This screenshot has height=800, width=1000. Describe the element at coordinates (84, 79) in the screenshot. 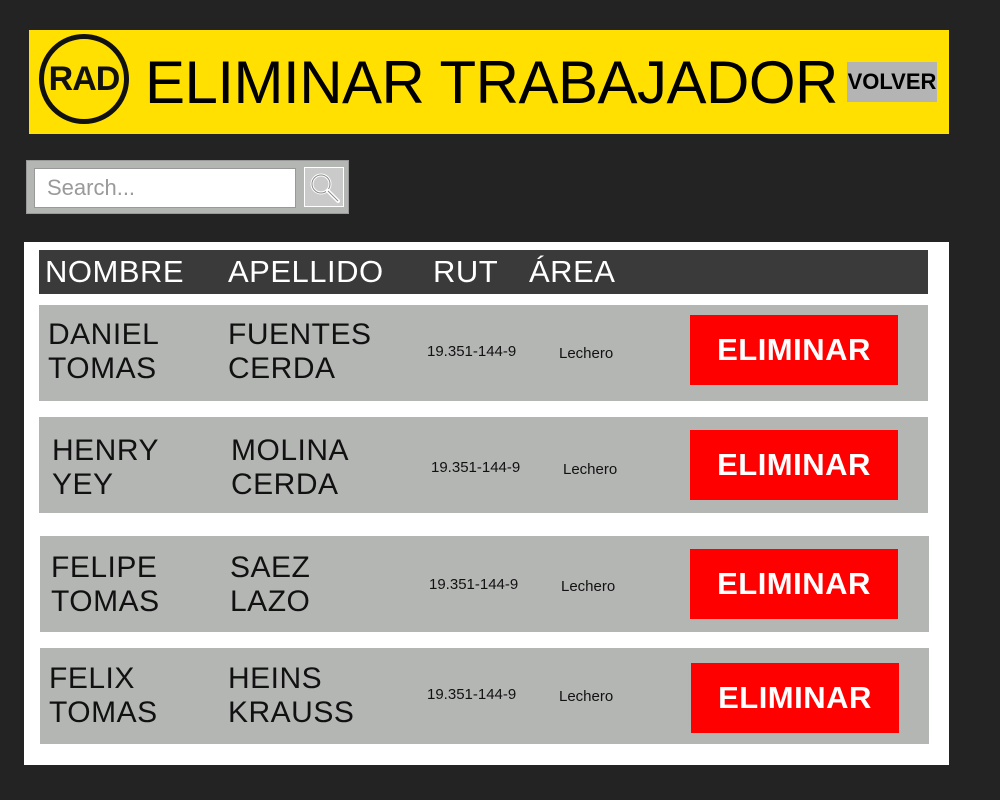

I see `rad-logo: RAD` at that location.